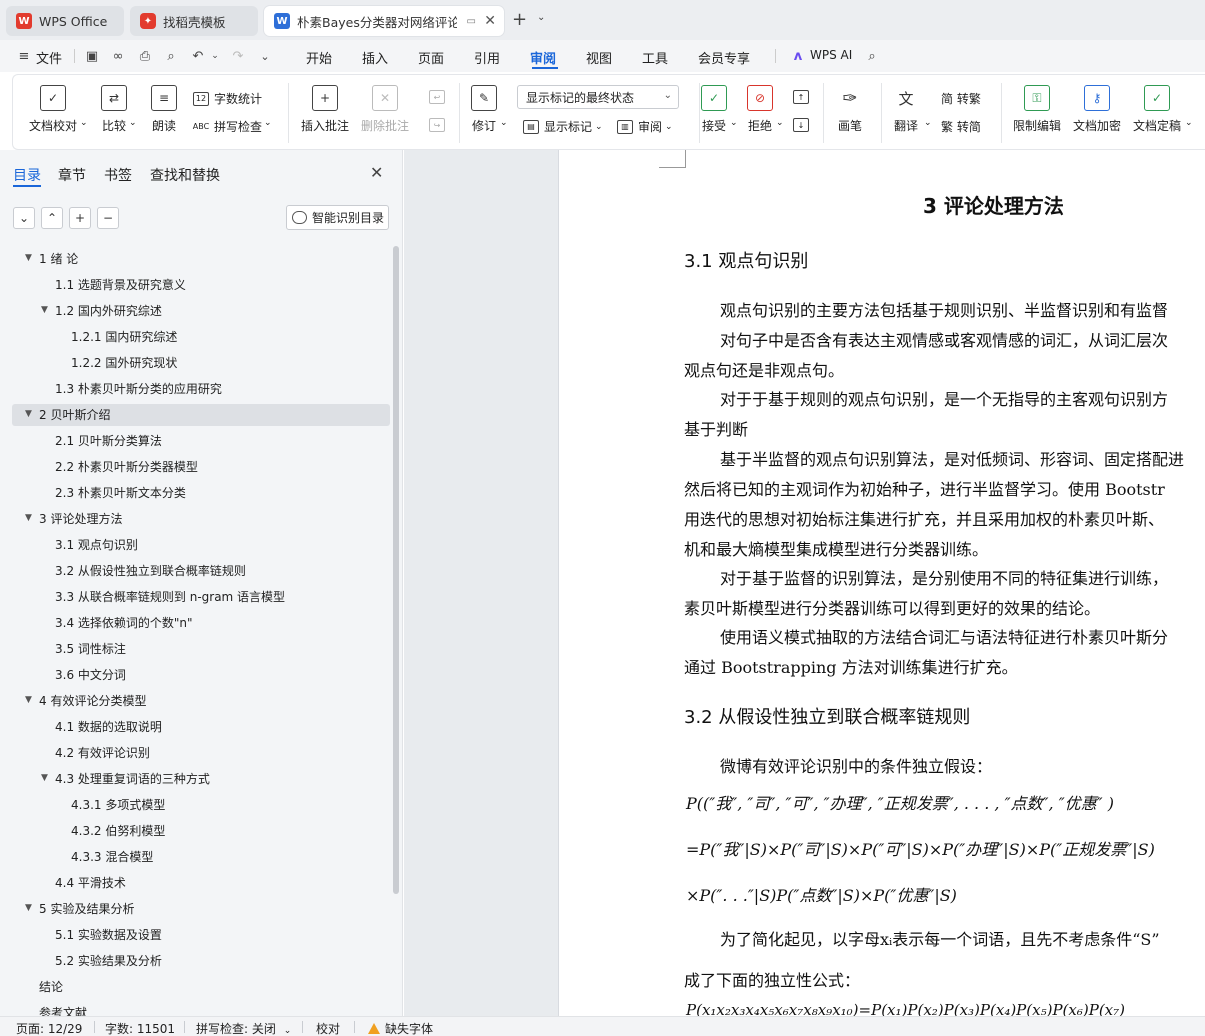  Describe the element at coordinates (27, 175) in the screenshot. I see `tab-toc: 目录` at that location.